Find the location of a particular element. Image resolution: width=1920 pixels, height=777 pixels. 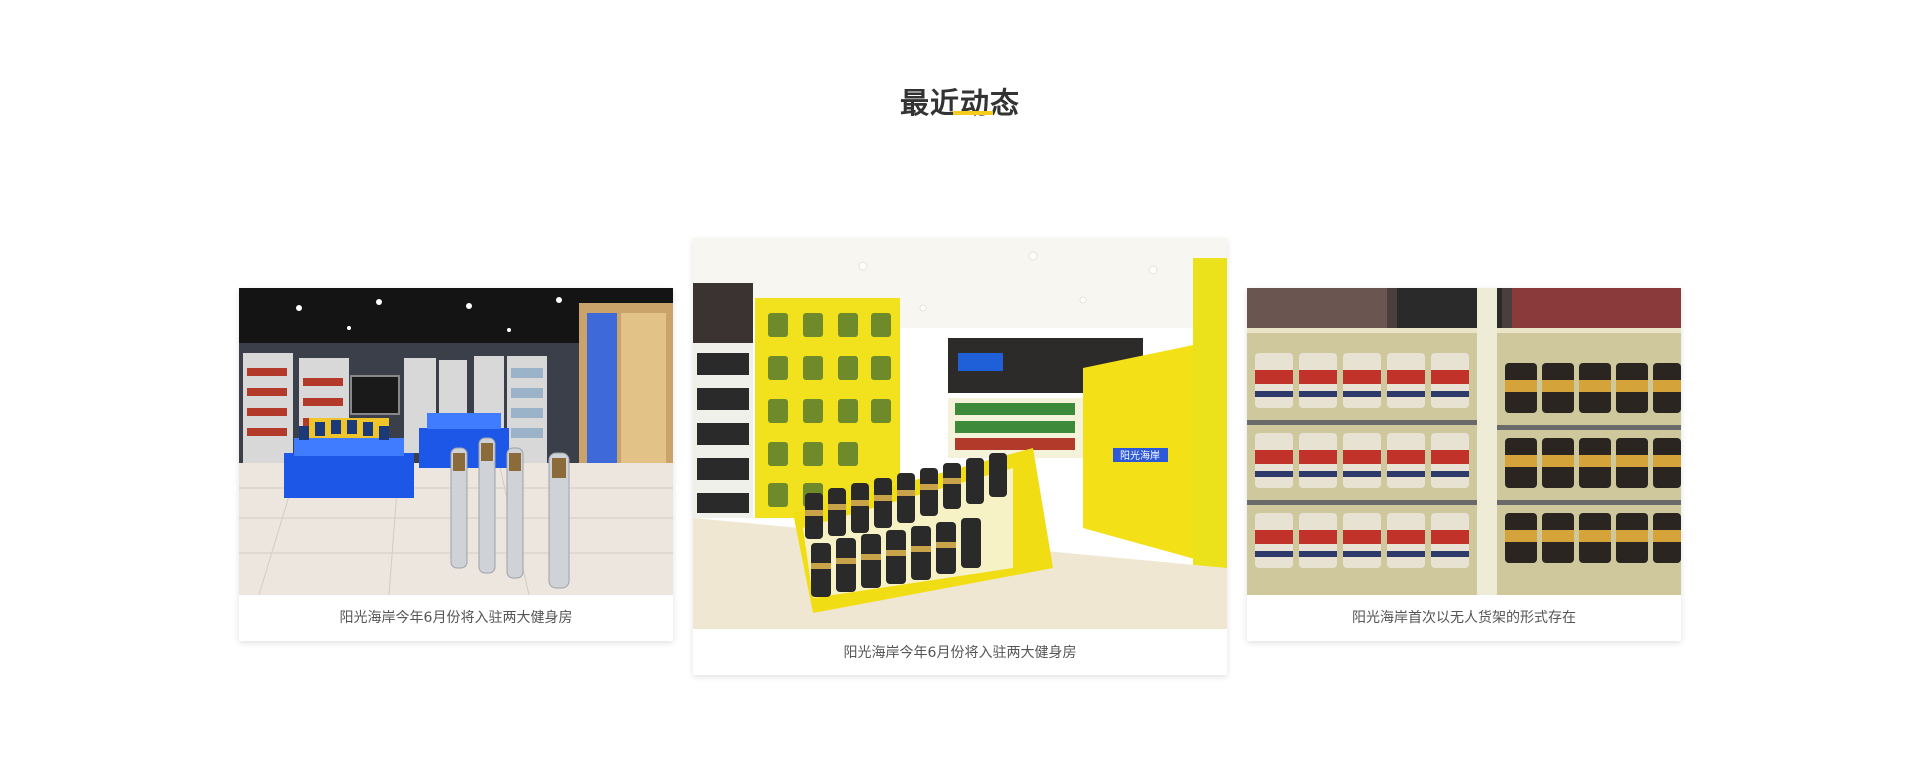

store-interior-yellow-shelves-photo: 阳光海岸 is located at coordinates (960, 433).